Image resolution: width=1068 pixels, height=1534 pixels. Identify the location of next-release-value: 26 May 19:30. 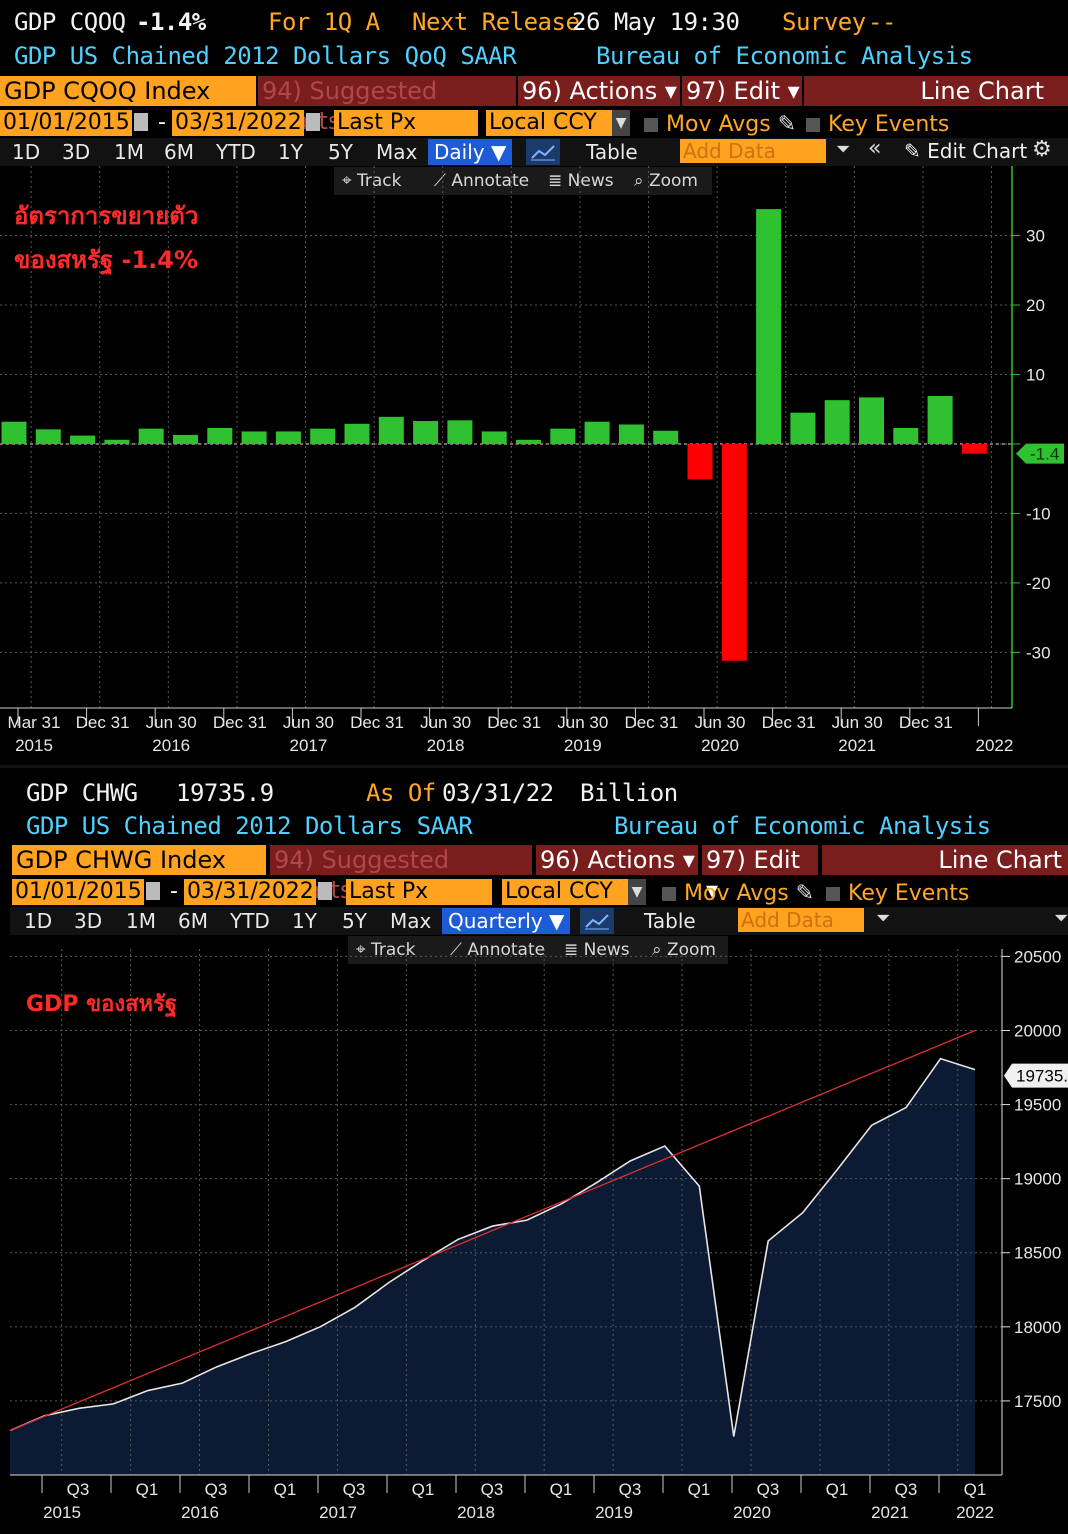
(656, 22).